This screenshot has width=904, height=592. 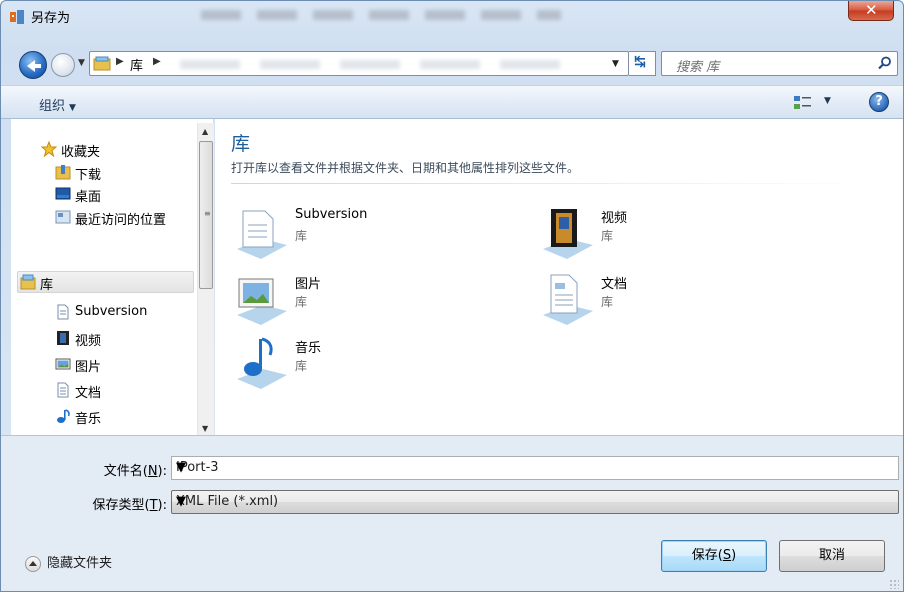 I want to click on view-options-icon, so click(x=803, y=103).